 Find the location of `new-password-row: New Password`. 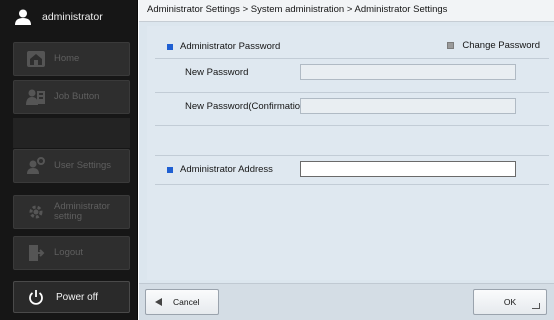

new-password-row: New Password is located at coordinates (352, 71).